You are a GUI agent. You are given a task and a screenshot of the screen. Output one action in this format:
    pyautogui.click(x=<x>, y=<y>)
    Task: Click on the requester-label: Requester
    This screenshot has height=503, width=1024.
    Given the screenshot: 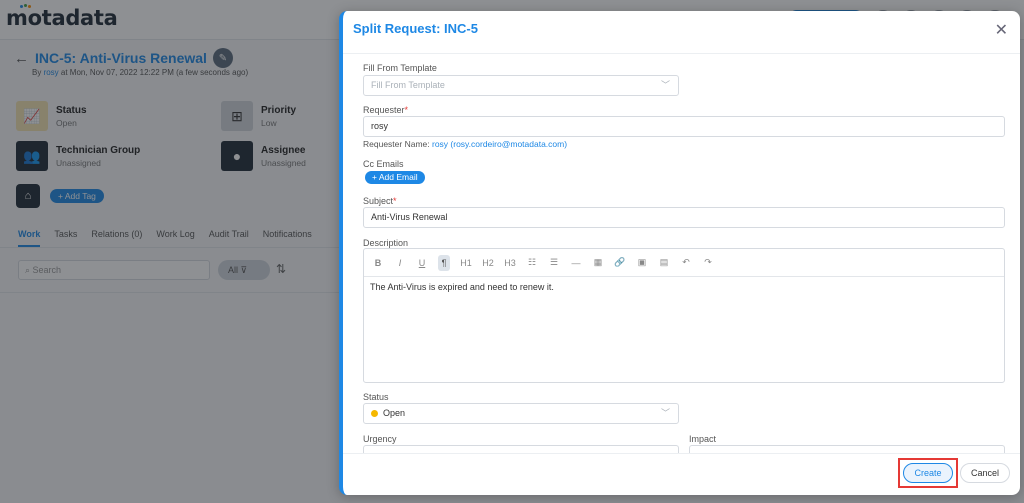 What is the action you would take?
    pyautogui.click(x=384, y=110)
    